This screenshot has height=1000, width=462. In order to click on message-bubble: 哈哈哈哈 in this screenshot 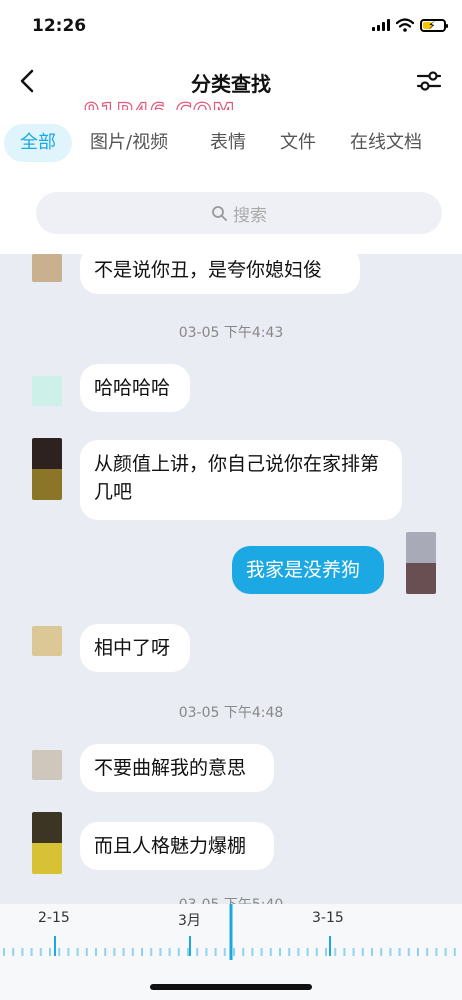, I will do `click(135, 388)`.